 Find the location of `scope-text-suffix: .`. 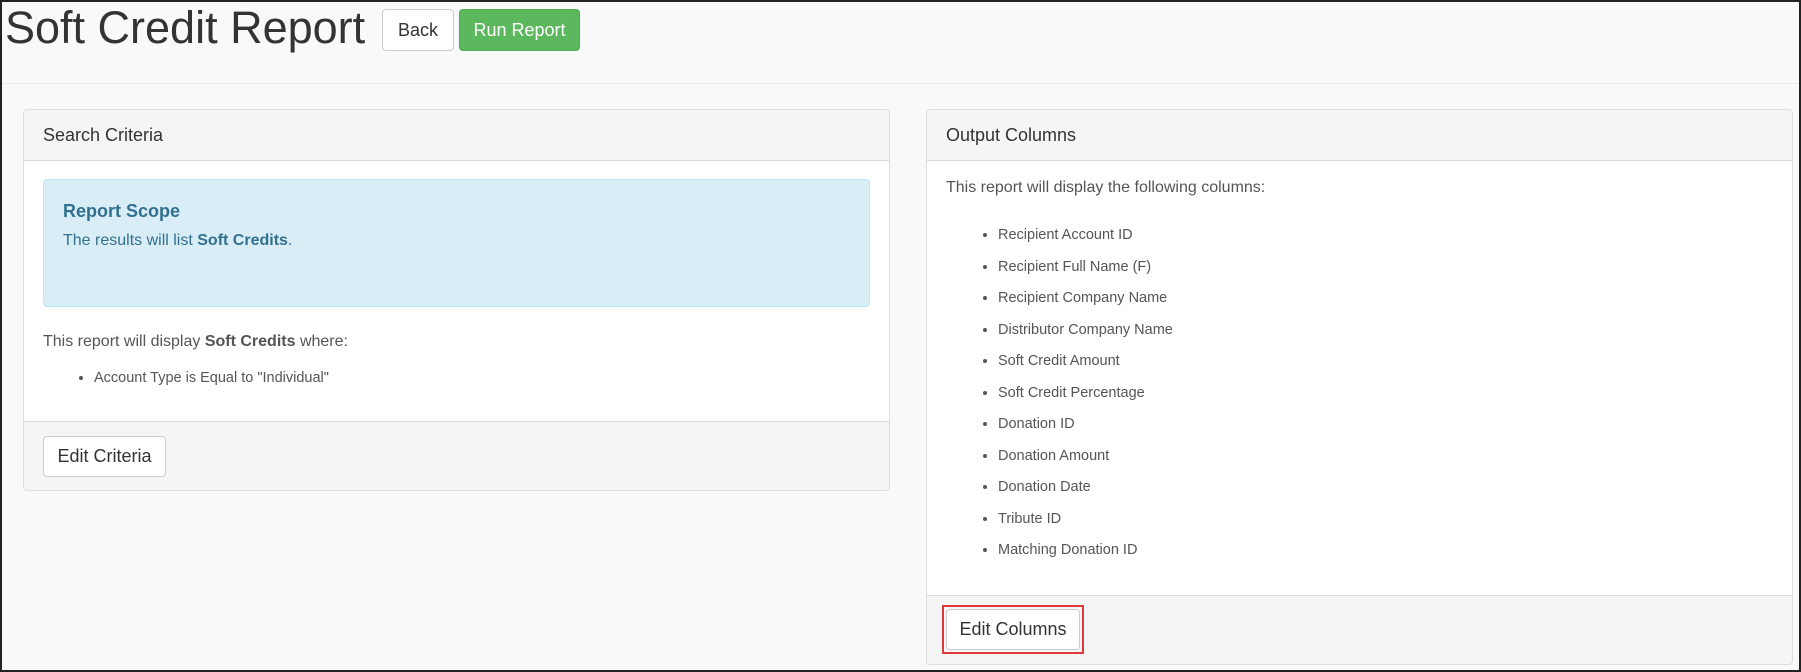

scope-text-suffix: . is located at coordinates (290, 240).